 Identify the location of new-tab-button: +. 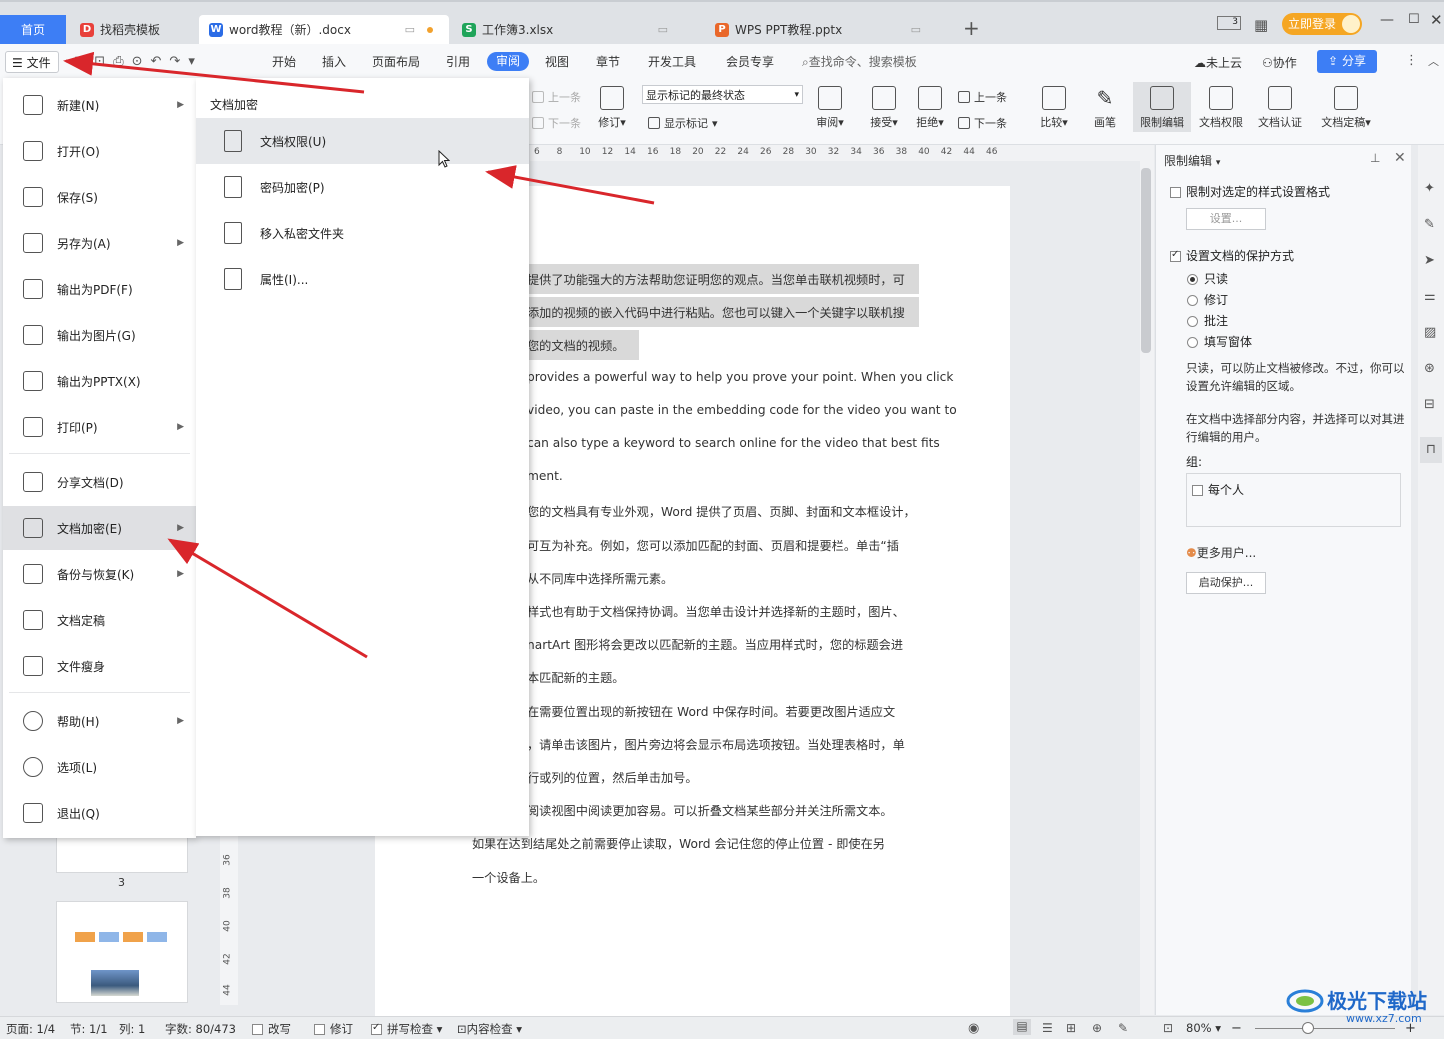
(971, 28).